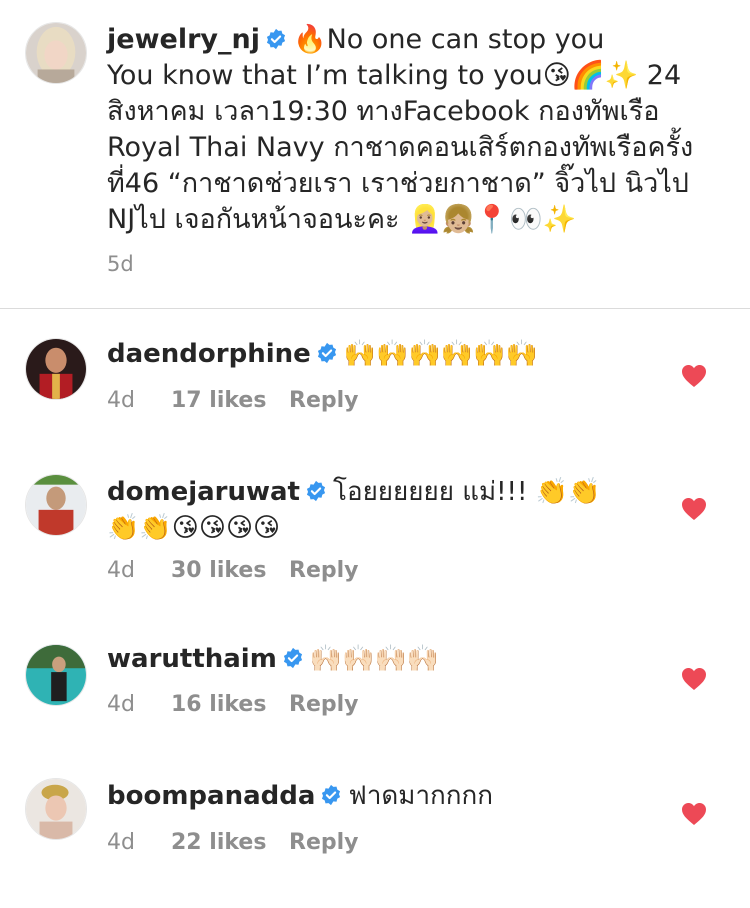  I want to click on caption-username: jewelry_nj, so click(183, 39).